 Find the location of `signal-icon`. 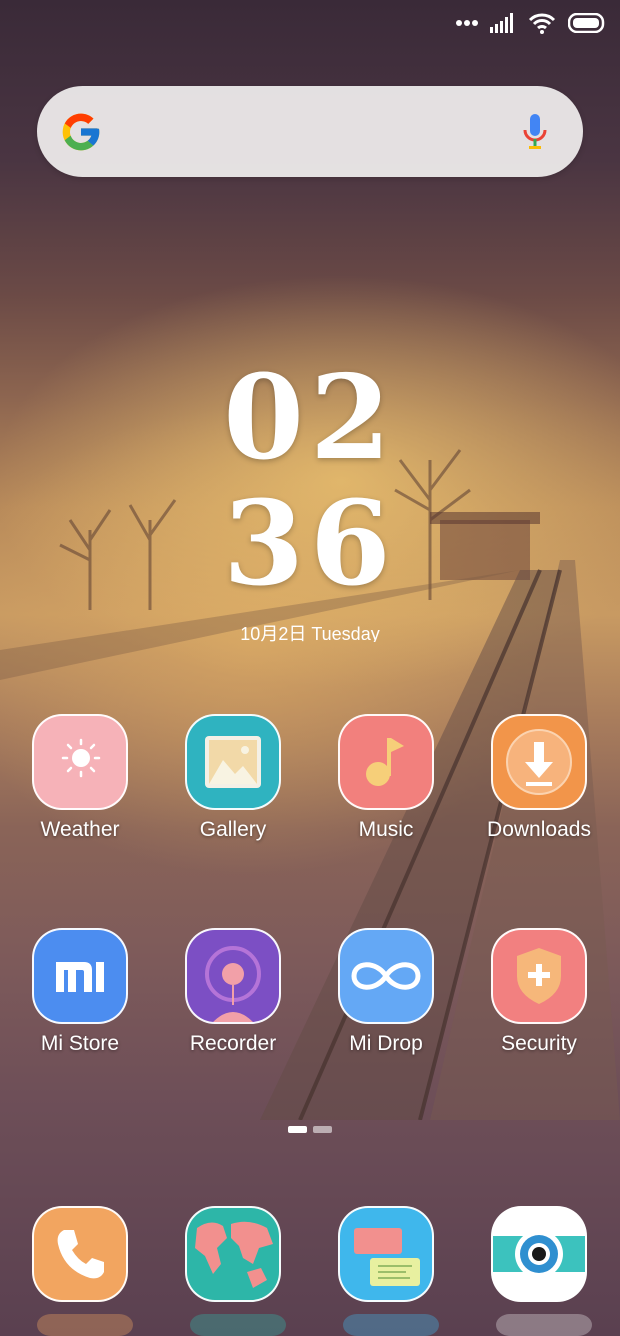

signal-icon is located at coordinates (501, 23).